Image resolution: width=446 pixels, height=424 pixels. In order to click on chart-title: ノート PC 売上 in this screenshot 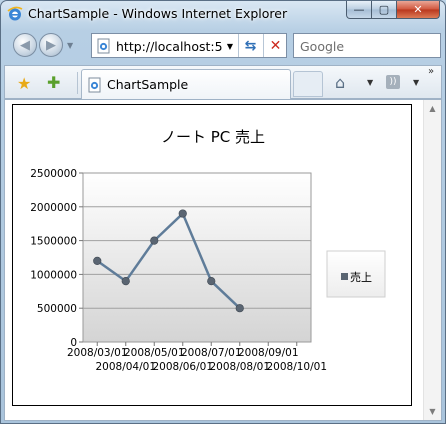, I will do `click(213, 137)`.